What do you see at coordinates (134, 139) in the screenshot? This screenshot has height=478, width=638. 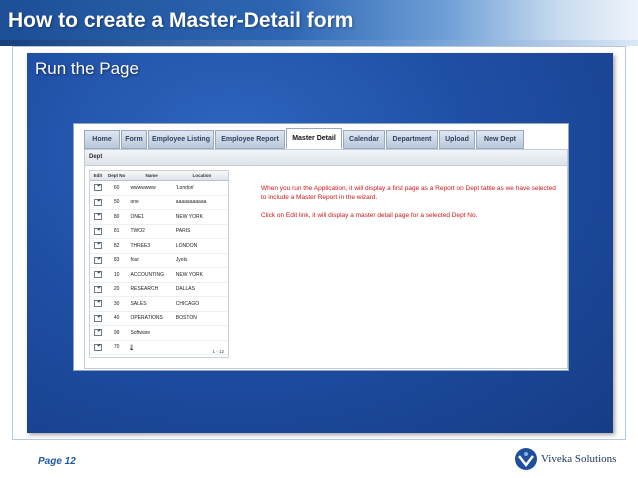 I see `tab-form: Form` at bounding box center [134, 139].